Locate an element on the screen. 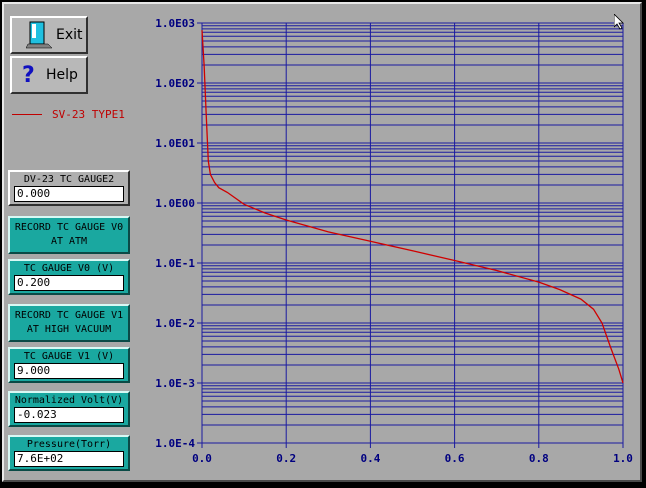 The image size is (646, 488). tc-gauge-v0-input: 0.200 is located at coordinates (69, 283).